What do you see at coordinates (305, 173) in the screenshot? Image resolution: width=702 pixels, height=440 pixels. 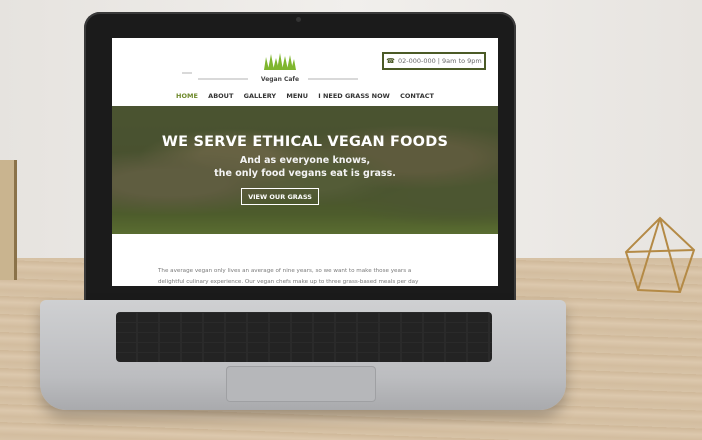 I see `hero-subtitle-line2: the only food vegans eat is grass.` at bounding box center [305, 173].